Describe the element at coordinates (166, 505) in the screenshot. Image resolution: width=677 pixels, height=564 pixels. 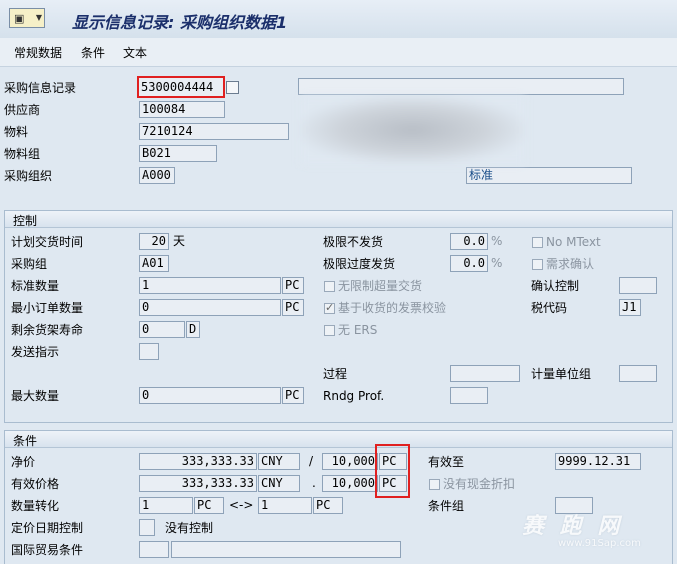
I see `qty-conv-left-field: 1` at that location.